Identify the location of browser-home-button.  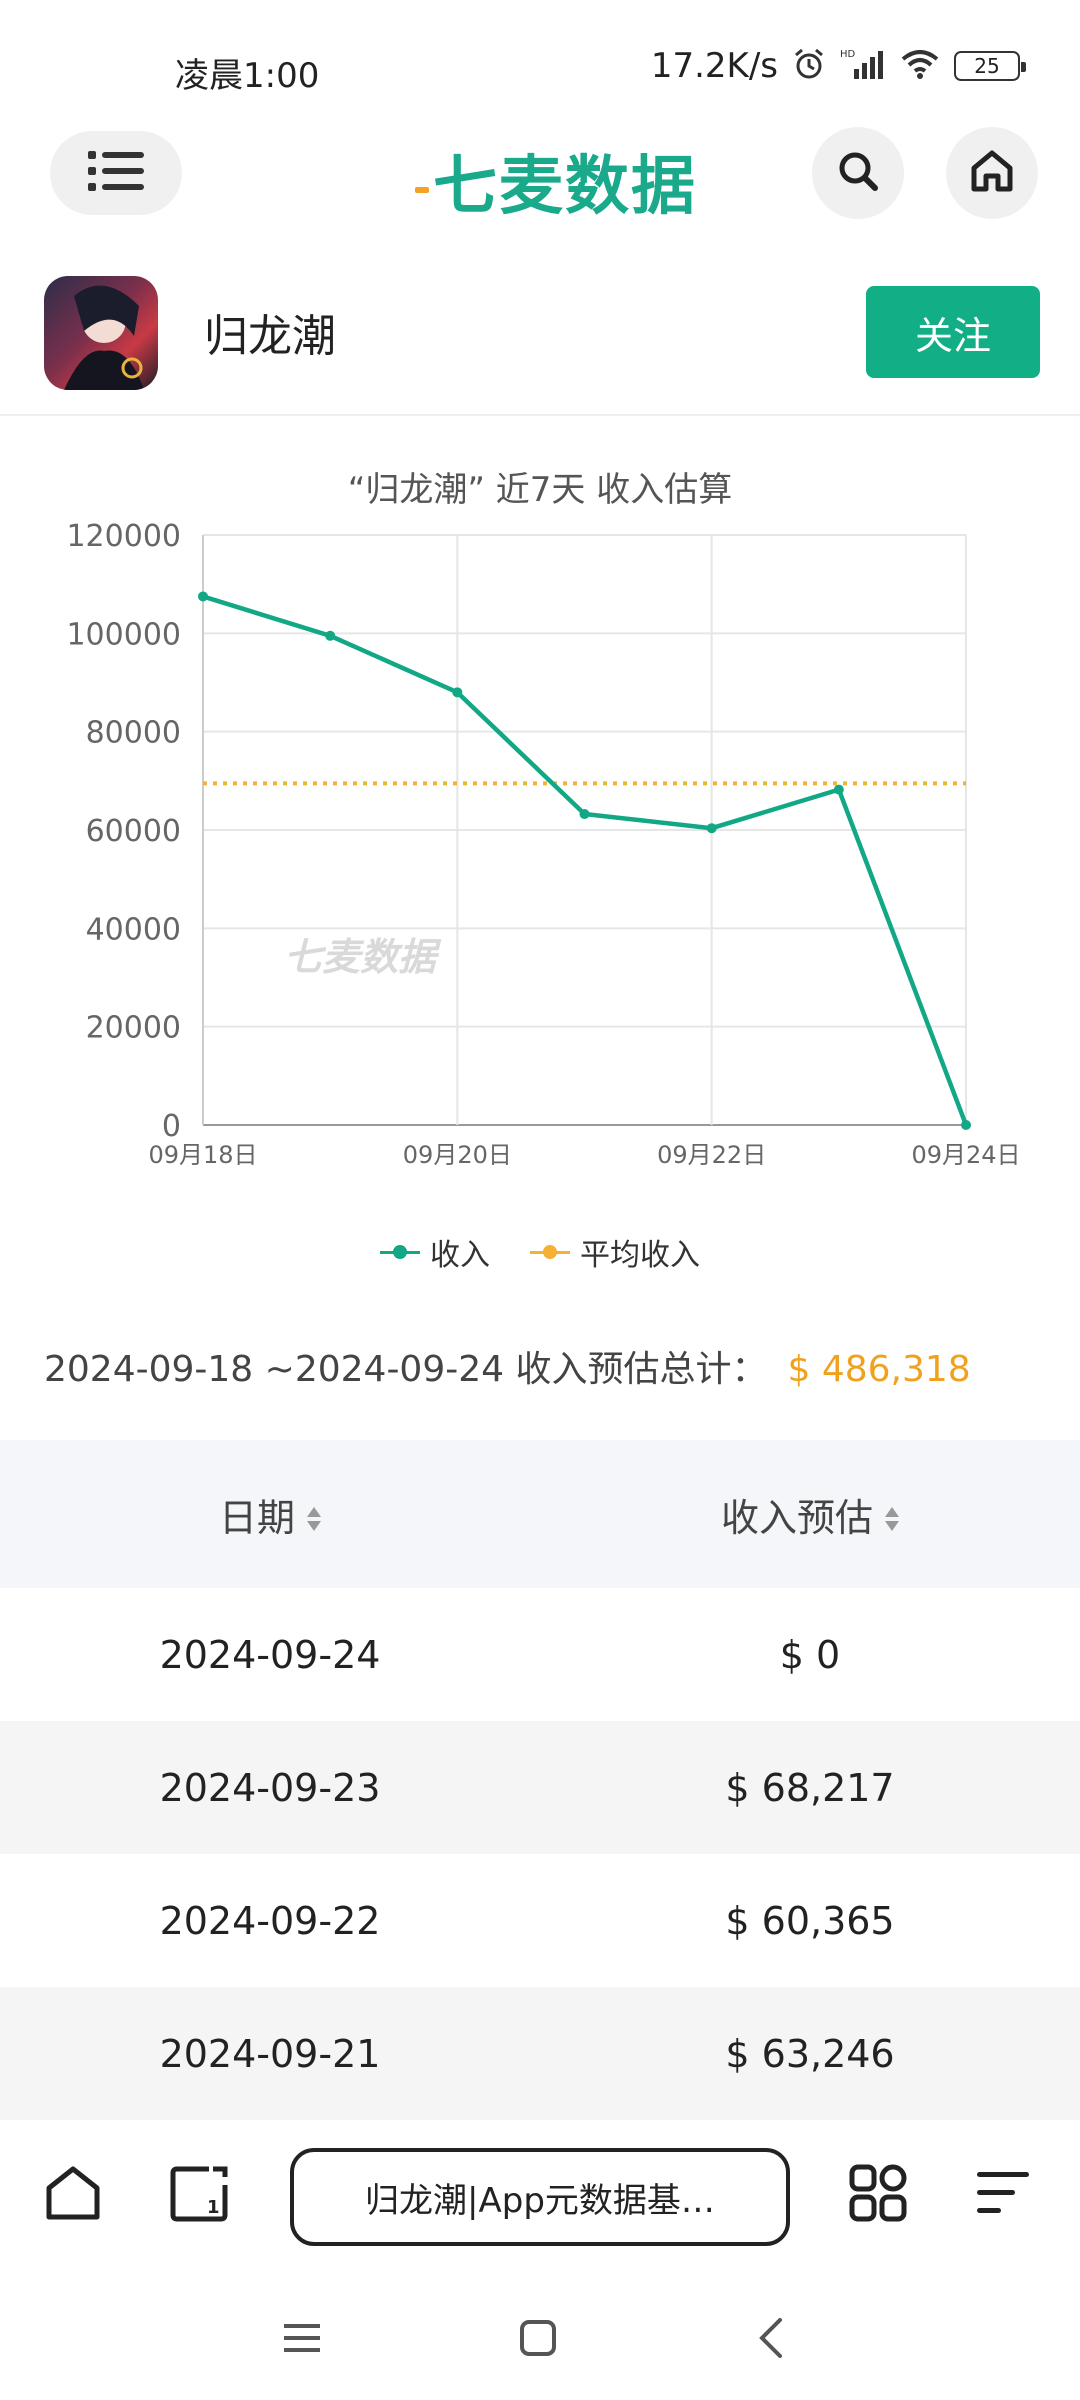
(73, 2195).